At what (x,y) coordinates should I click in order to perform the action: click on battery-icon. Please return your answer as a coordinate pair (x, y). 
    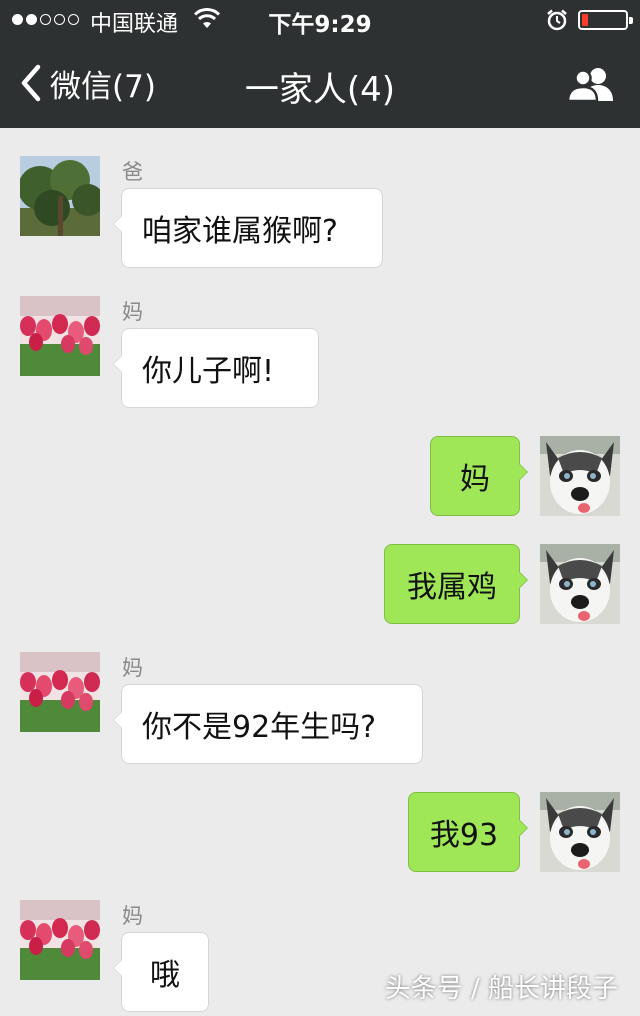
    Looking at the image, I should click on (605, 20).